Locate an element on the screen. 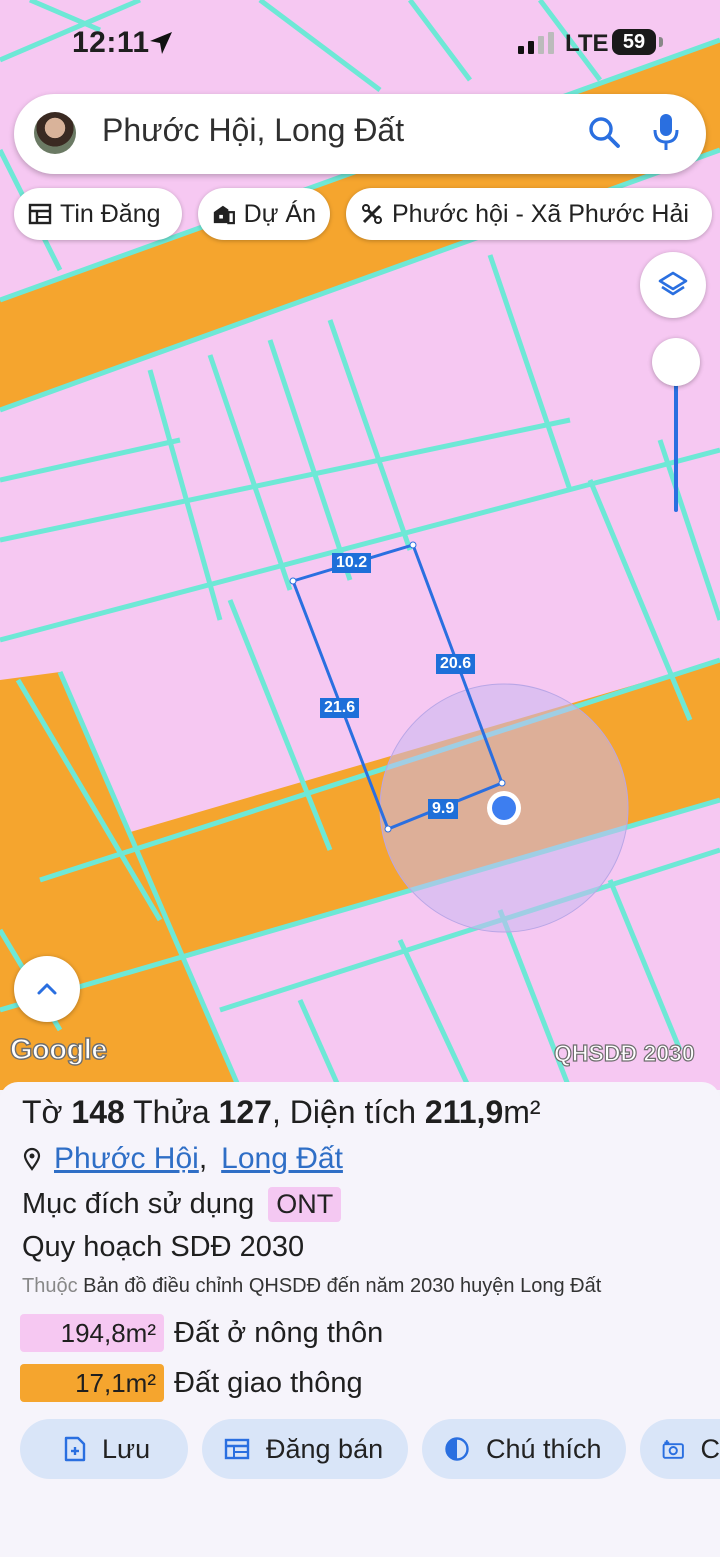 The width and height of the screenshot is (720, 1557). expand-sheet-button is located at coordinates (47, 989).